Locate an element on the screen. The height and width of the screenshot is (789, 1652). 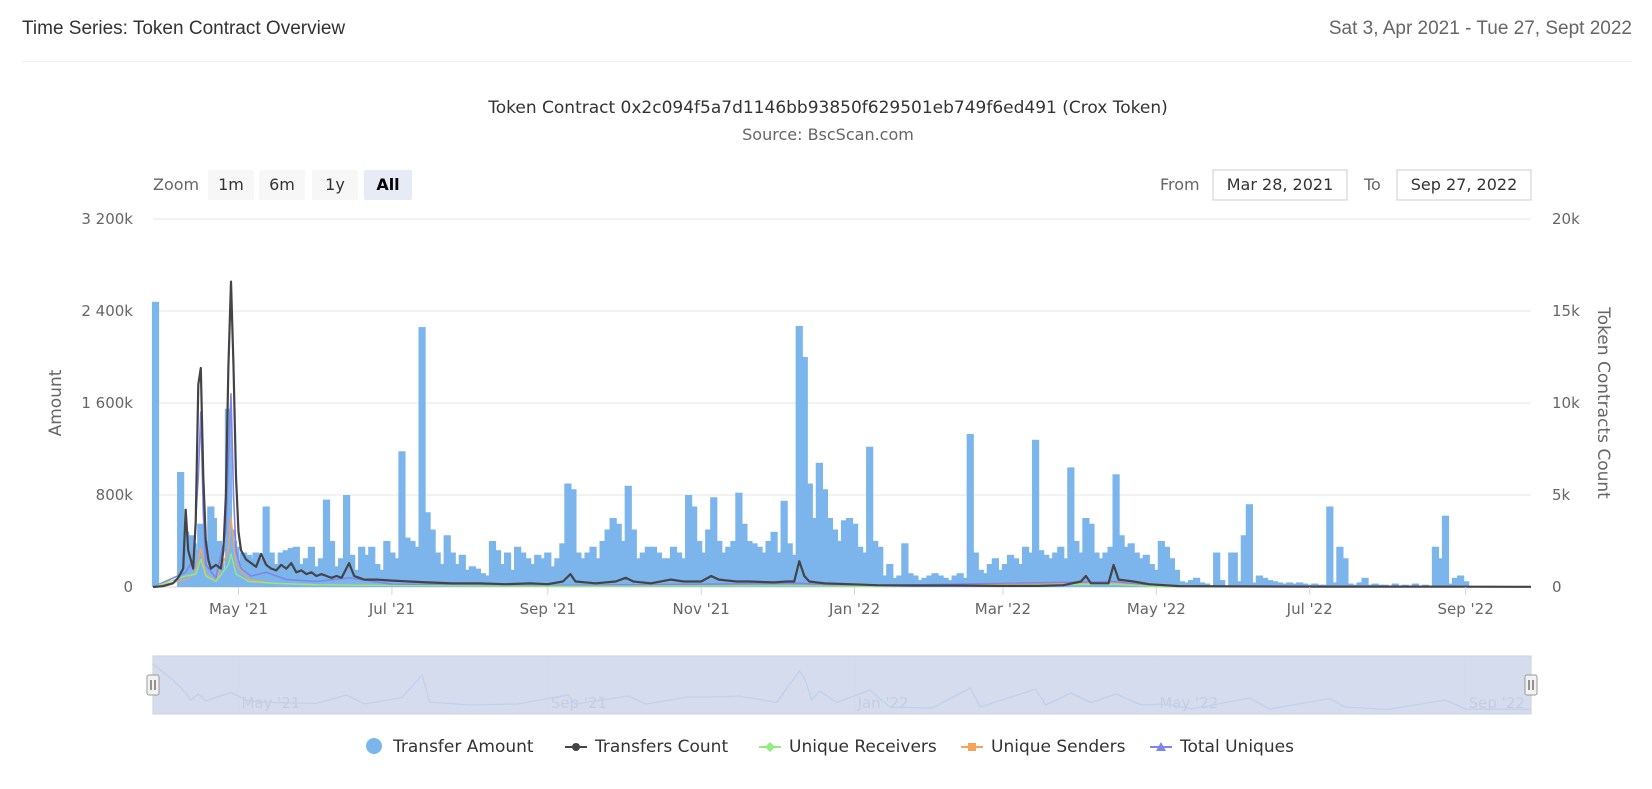
from-label: From is located at coordinates (1180, 184).